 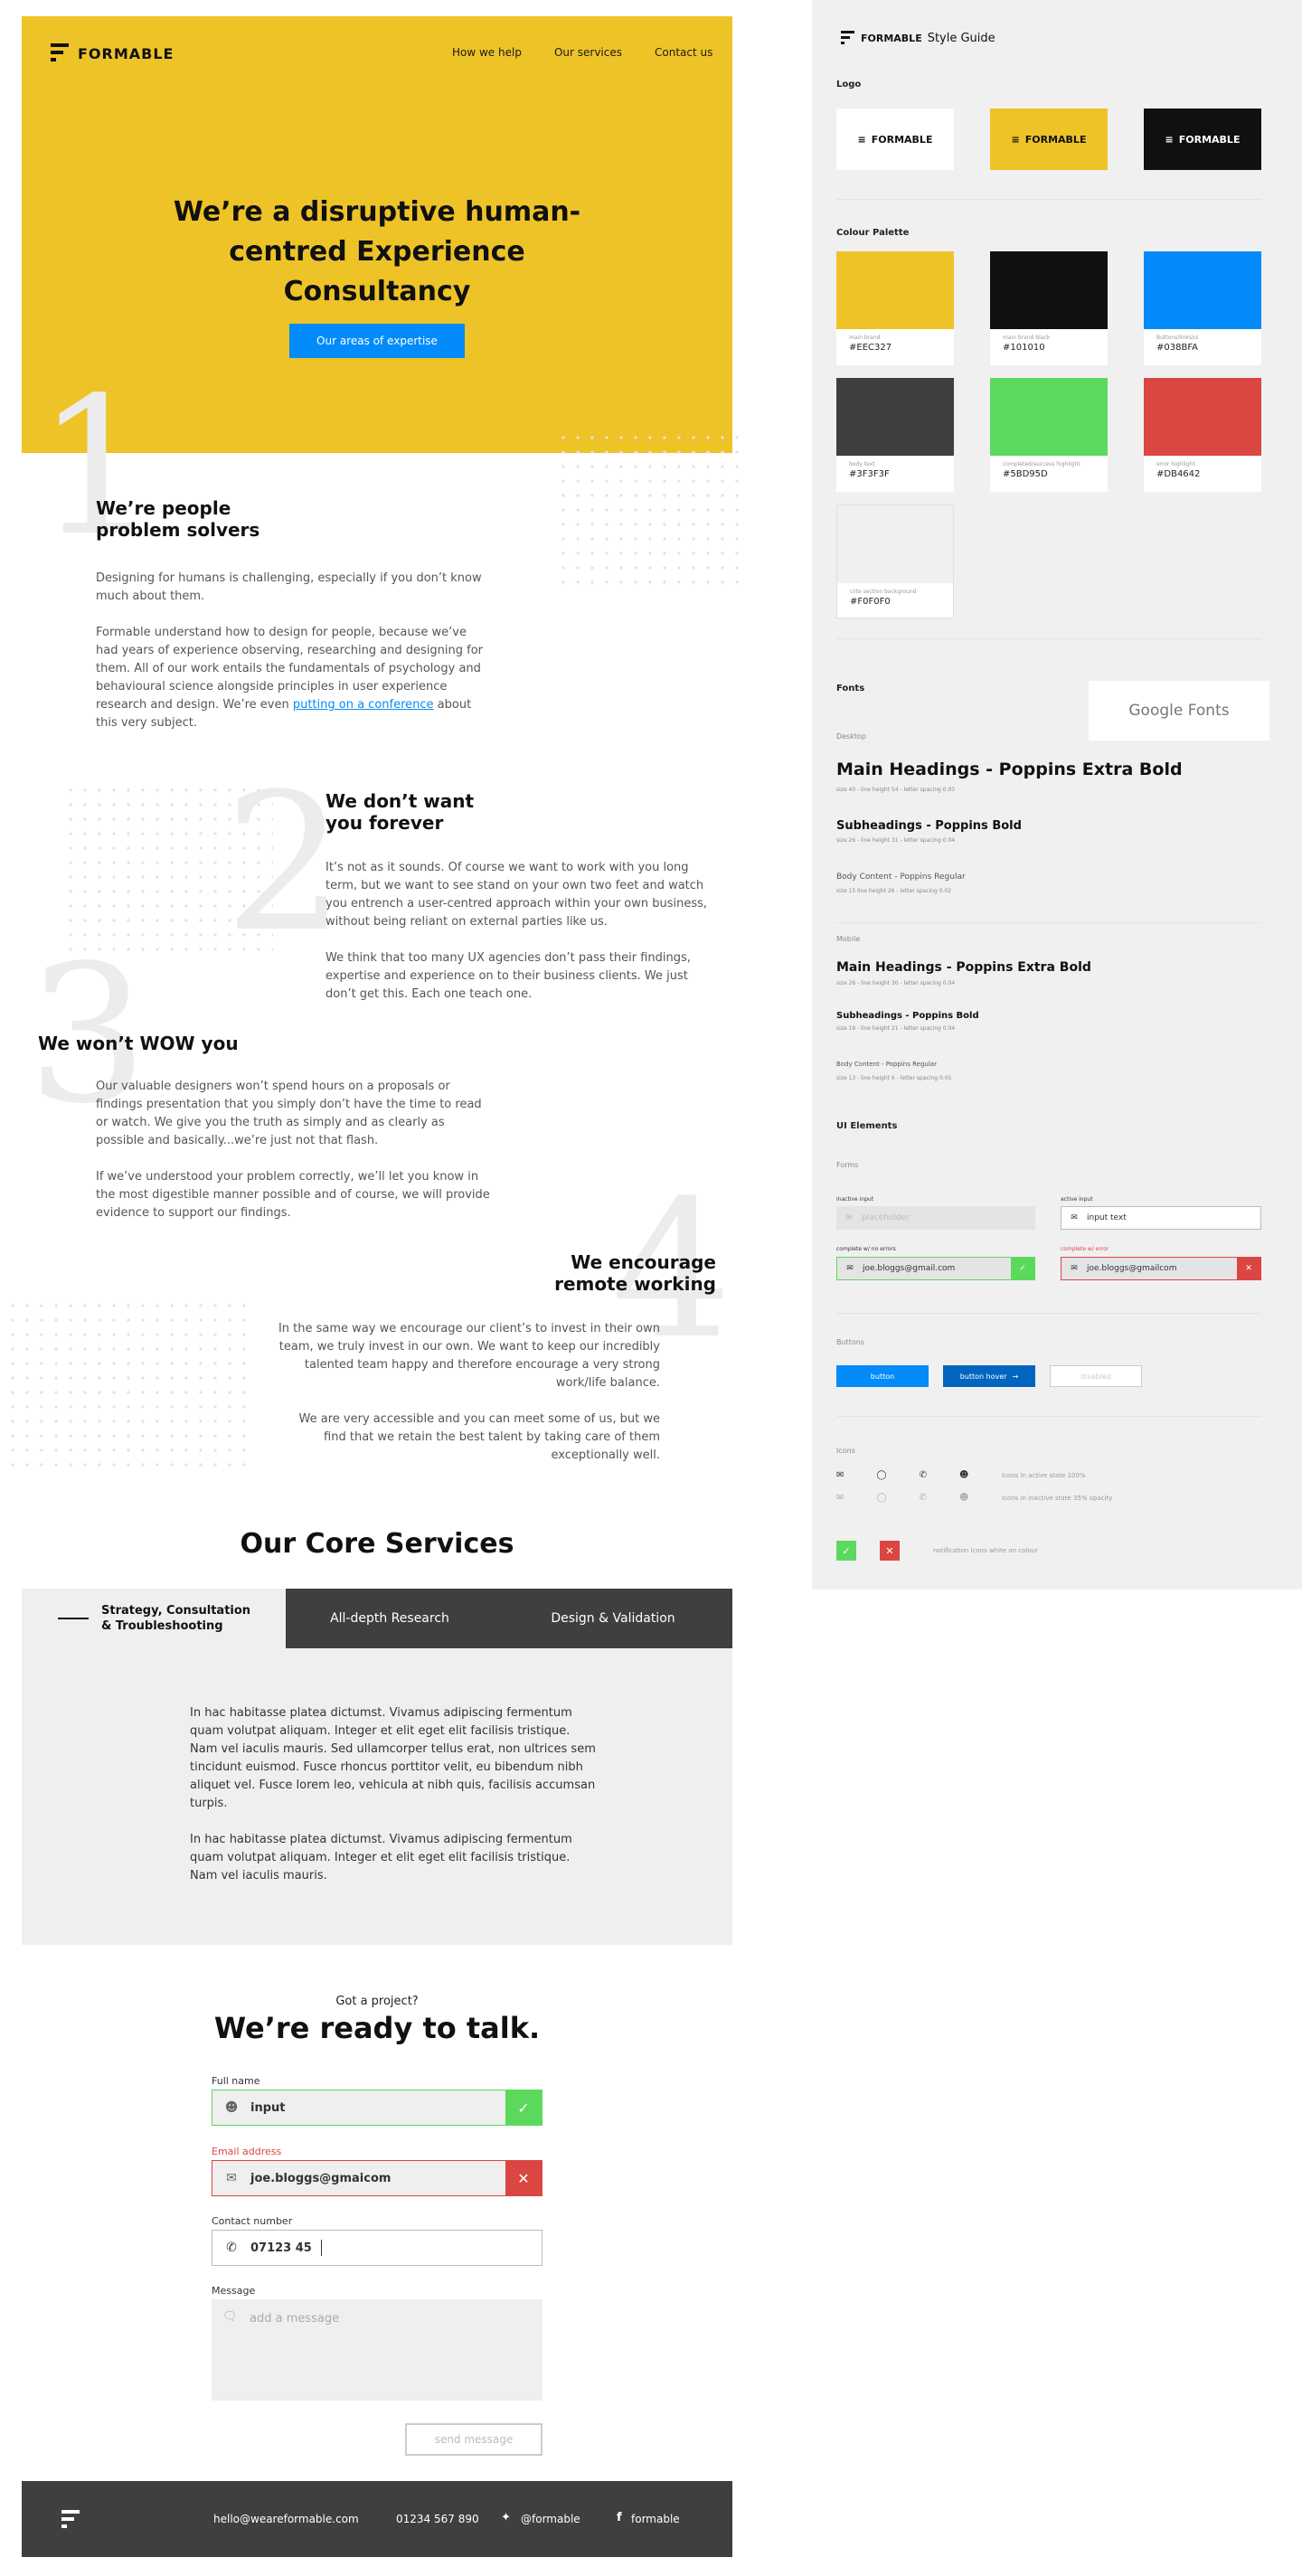 What do you see at coordinates (870, 602) in the screenshot?
I see `swatch-hex: #F0F0F0` at bounding box center [870, 602].